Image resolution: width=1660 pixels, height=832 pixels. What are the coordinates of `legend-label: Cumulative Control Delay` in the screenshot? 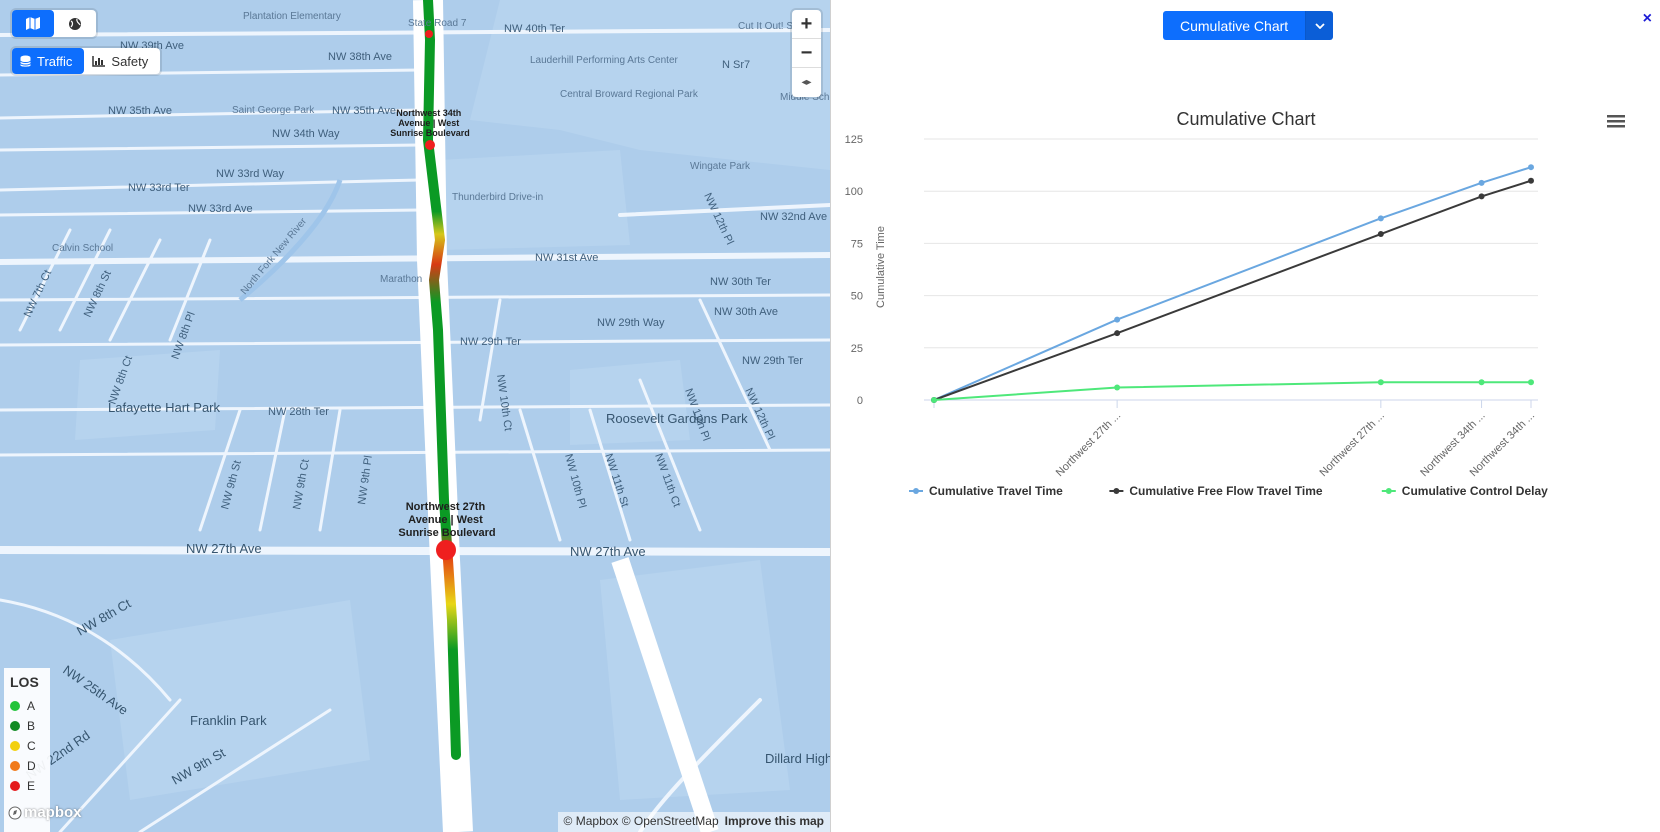 It's located at (1475, 491).